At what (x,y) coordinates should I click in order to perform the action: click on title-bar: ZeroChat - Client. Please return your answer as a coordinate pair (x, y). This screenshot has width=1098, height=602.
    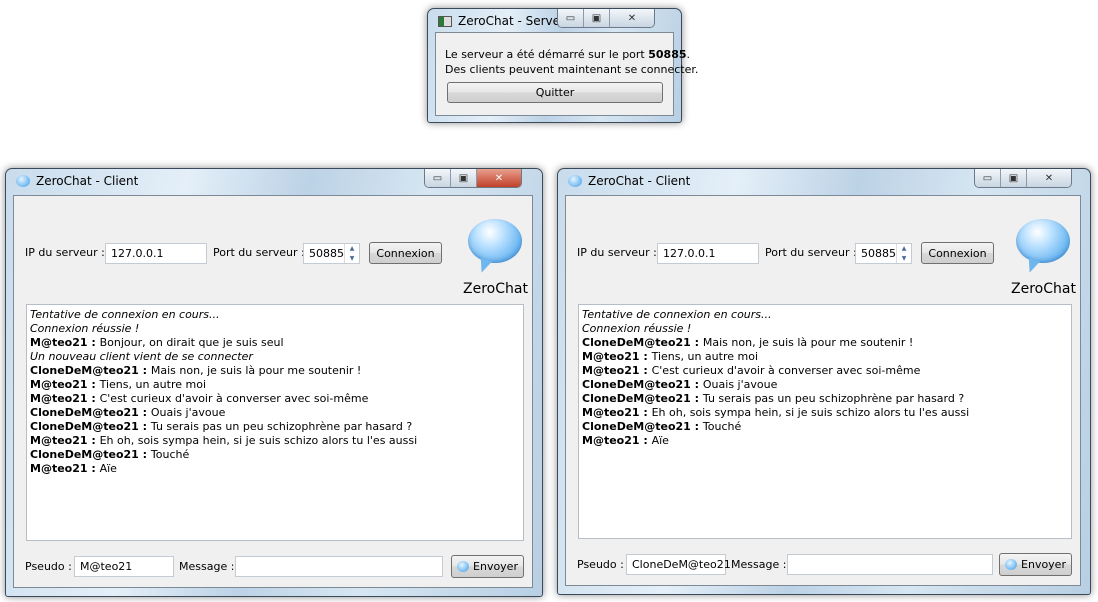
    Looking at the image, I should click on (629, 181).